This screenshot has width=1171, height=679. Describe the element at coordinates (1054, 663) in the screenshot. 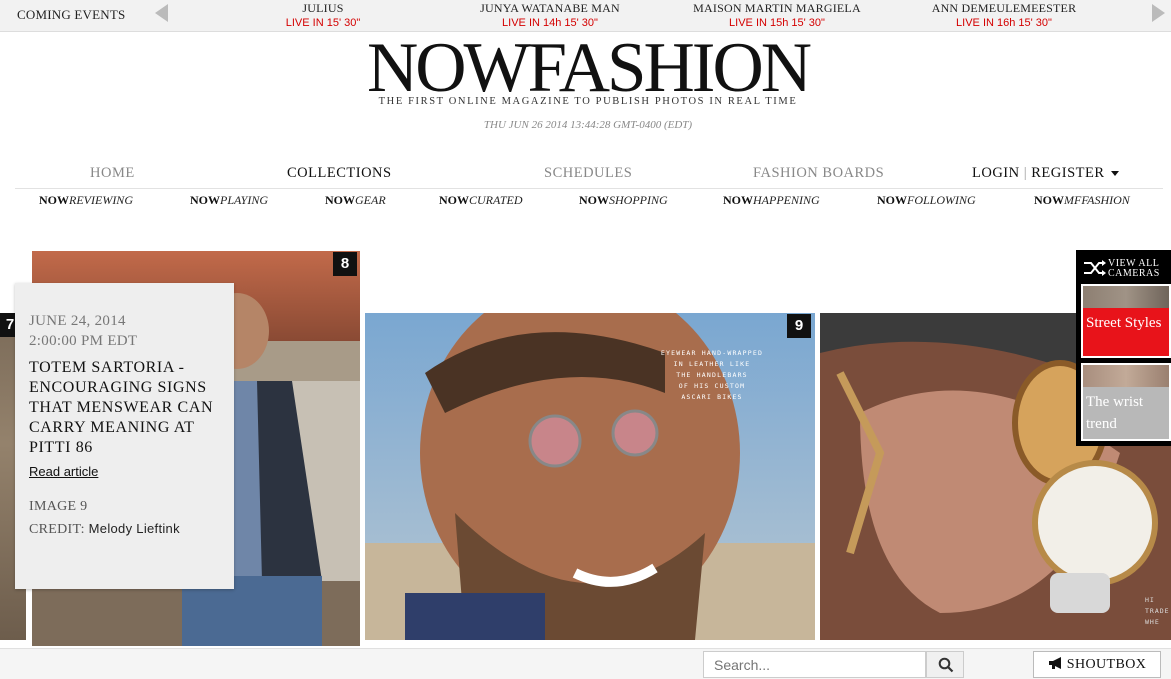

I see `megaphone-icon` at that location.